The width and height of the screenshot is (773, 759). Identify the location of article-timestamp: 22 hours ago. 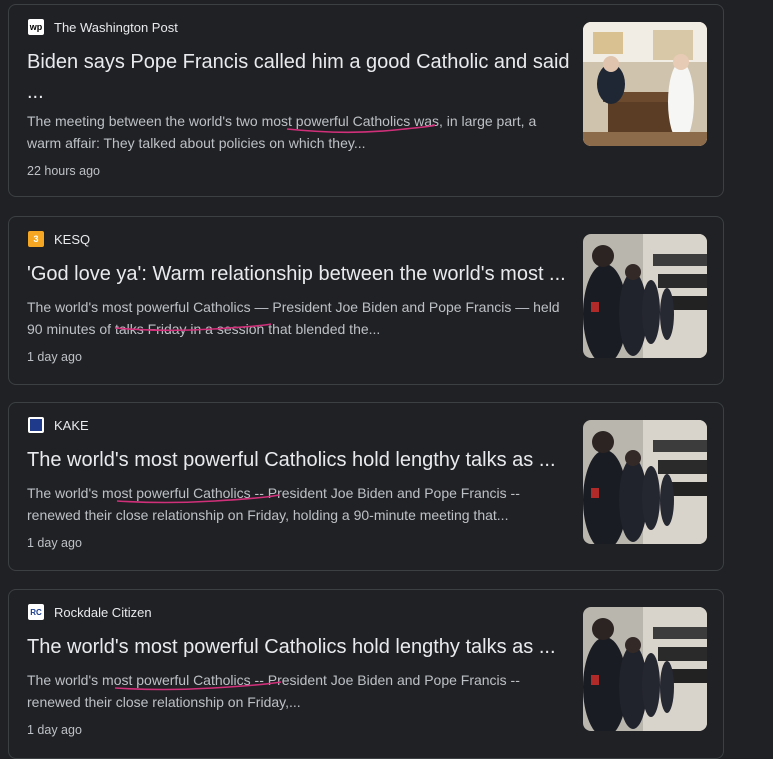
(63, 171).